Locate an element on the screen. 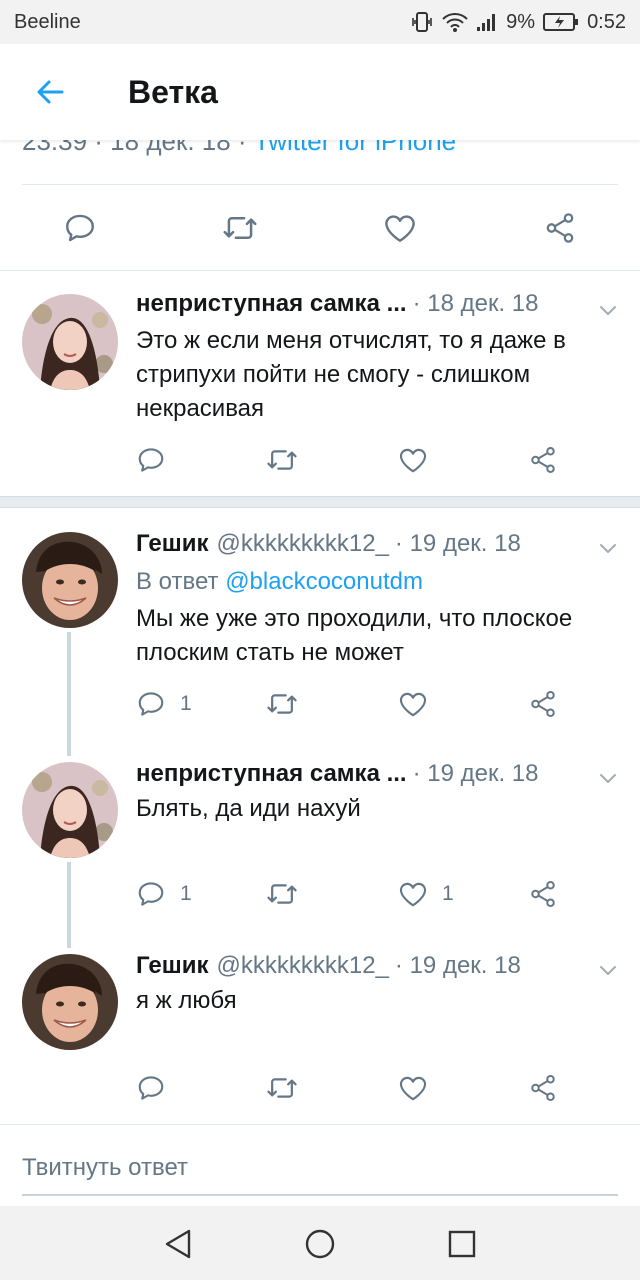 Image resolution: width=640 pixels, height=1280 pixels. tweet-date: · 18 дек. 18 is located at coordinates (476, 304).